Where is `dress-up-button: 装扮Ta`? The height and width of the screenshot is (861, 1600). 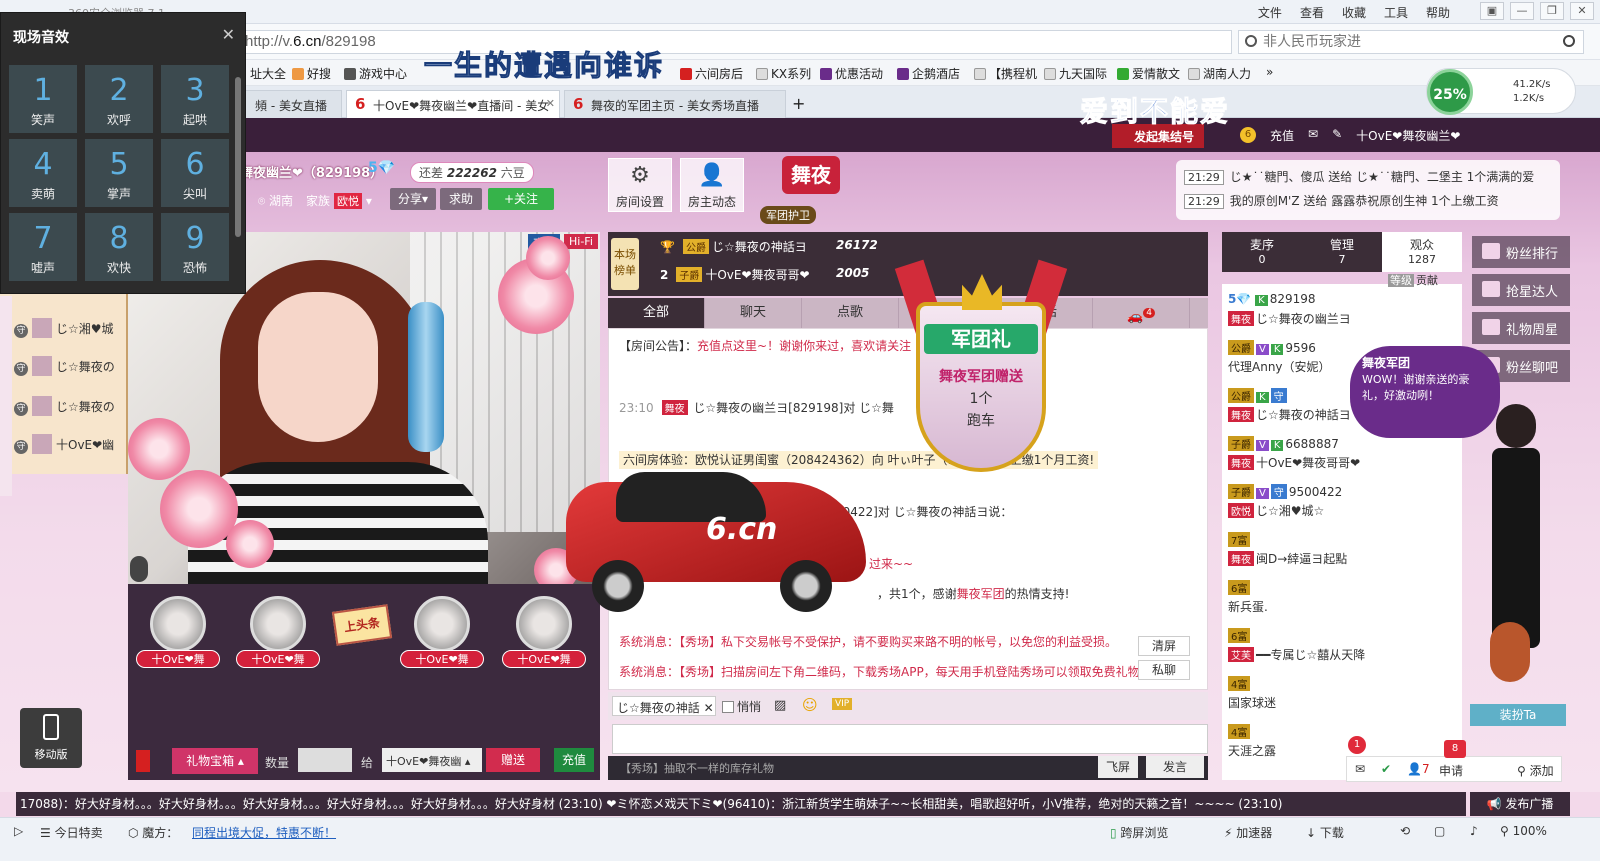 dress-up-button: 装扮Ta is located at coordinates (1518, 715).